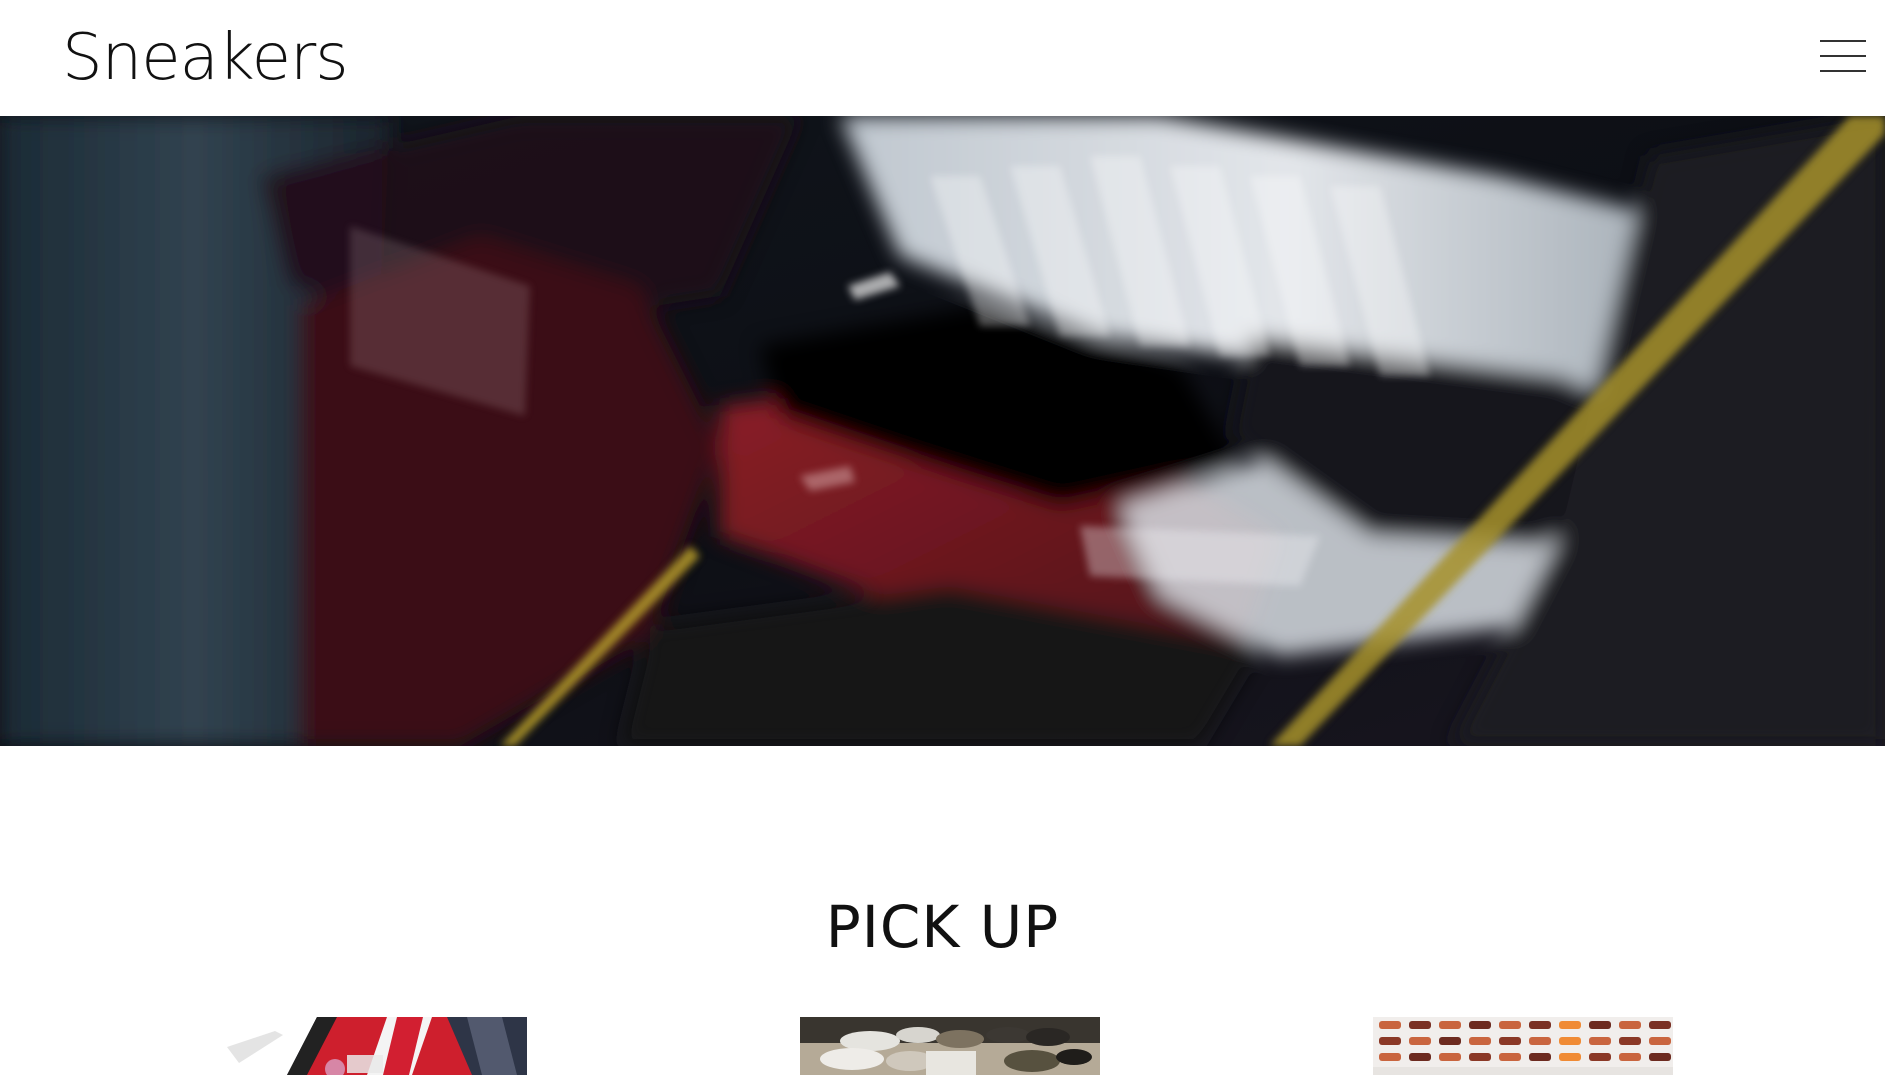  What do you see at coordinates (942, 927) in the screenshot?
I see `pickup-section-title: PICK UP` at bounding box center [942, 927].